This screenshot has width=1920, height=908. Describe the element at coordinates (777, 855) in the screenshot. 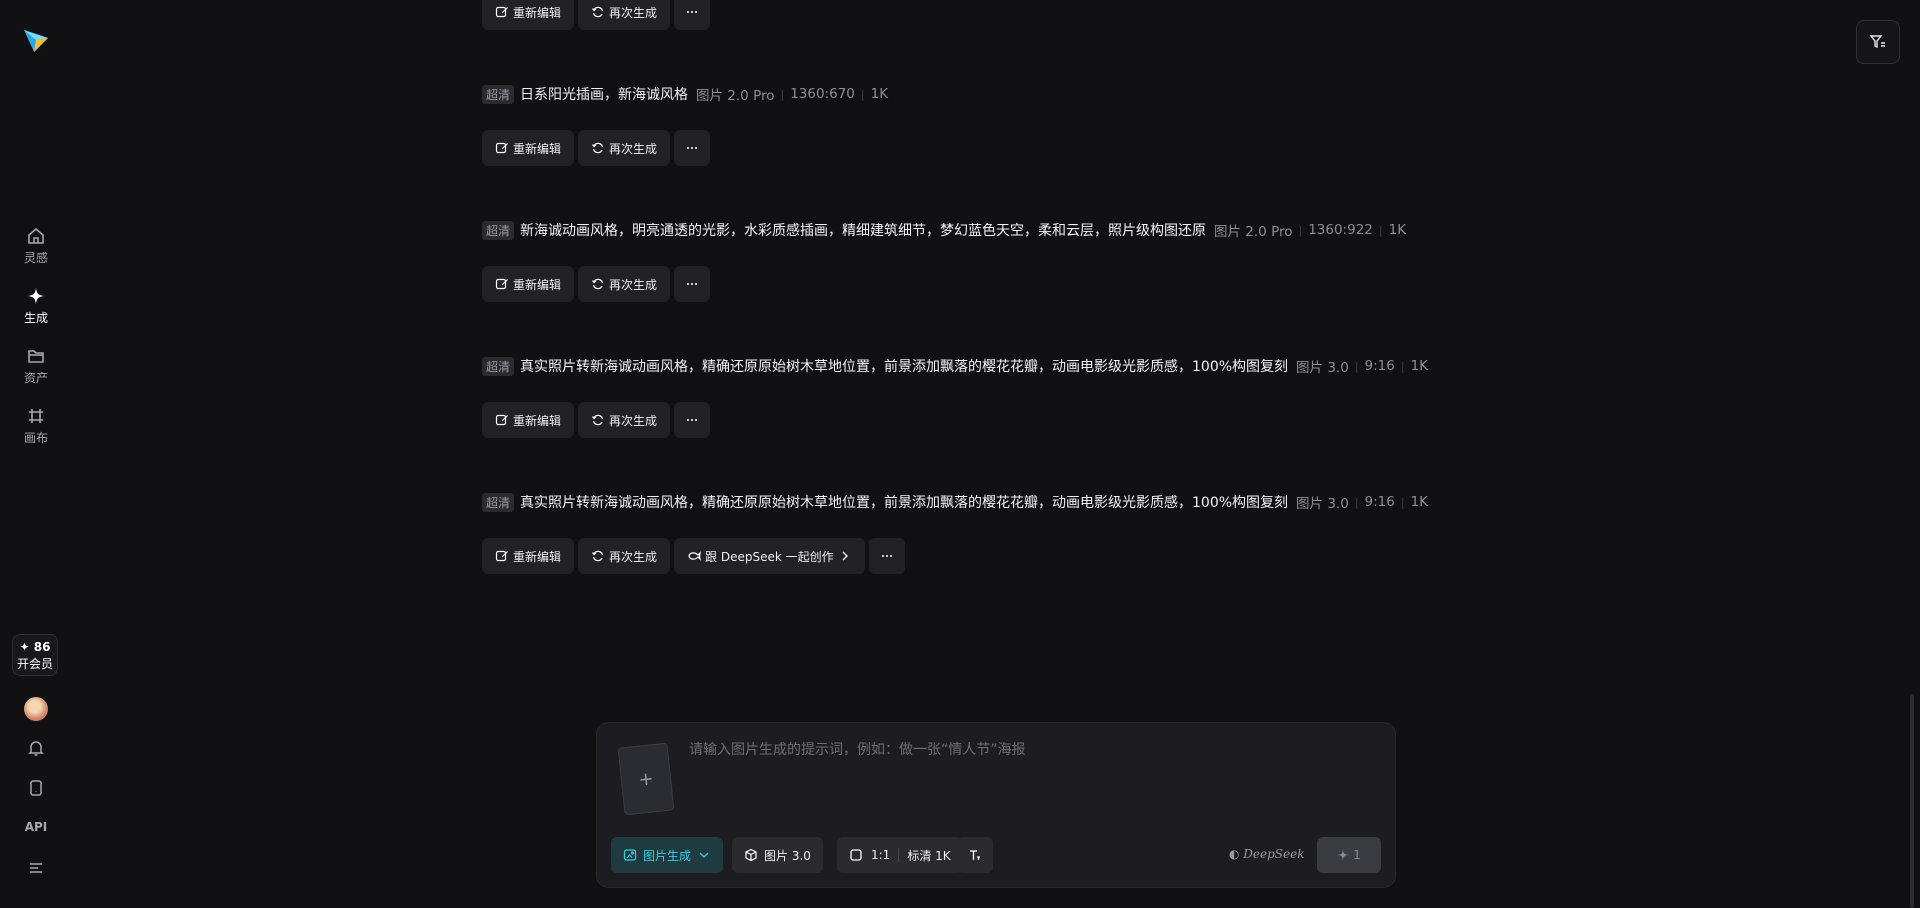

I see `model-select: 图片 3.0` at that location.